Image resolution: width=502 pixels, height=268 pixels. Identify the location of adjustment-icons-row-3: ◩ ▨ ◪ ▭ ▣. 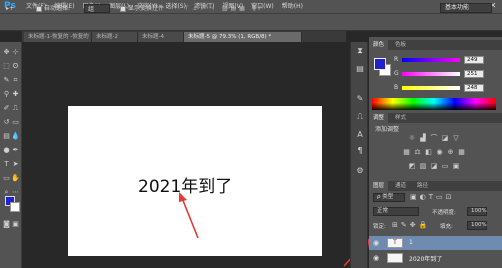
(434, 167).